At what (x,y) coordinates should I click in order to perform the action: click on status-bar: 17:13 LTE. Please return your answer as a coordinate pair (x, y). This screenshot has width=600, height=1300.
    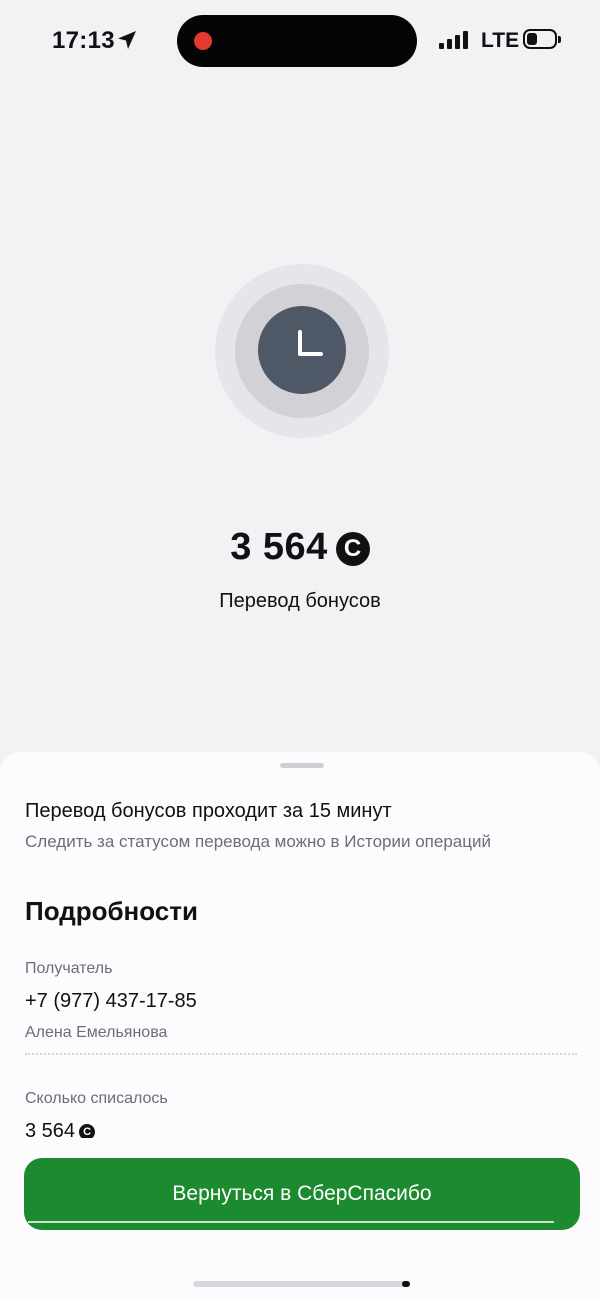
    Looking at the image, I should click on (300, 40).